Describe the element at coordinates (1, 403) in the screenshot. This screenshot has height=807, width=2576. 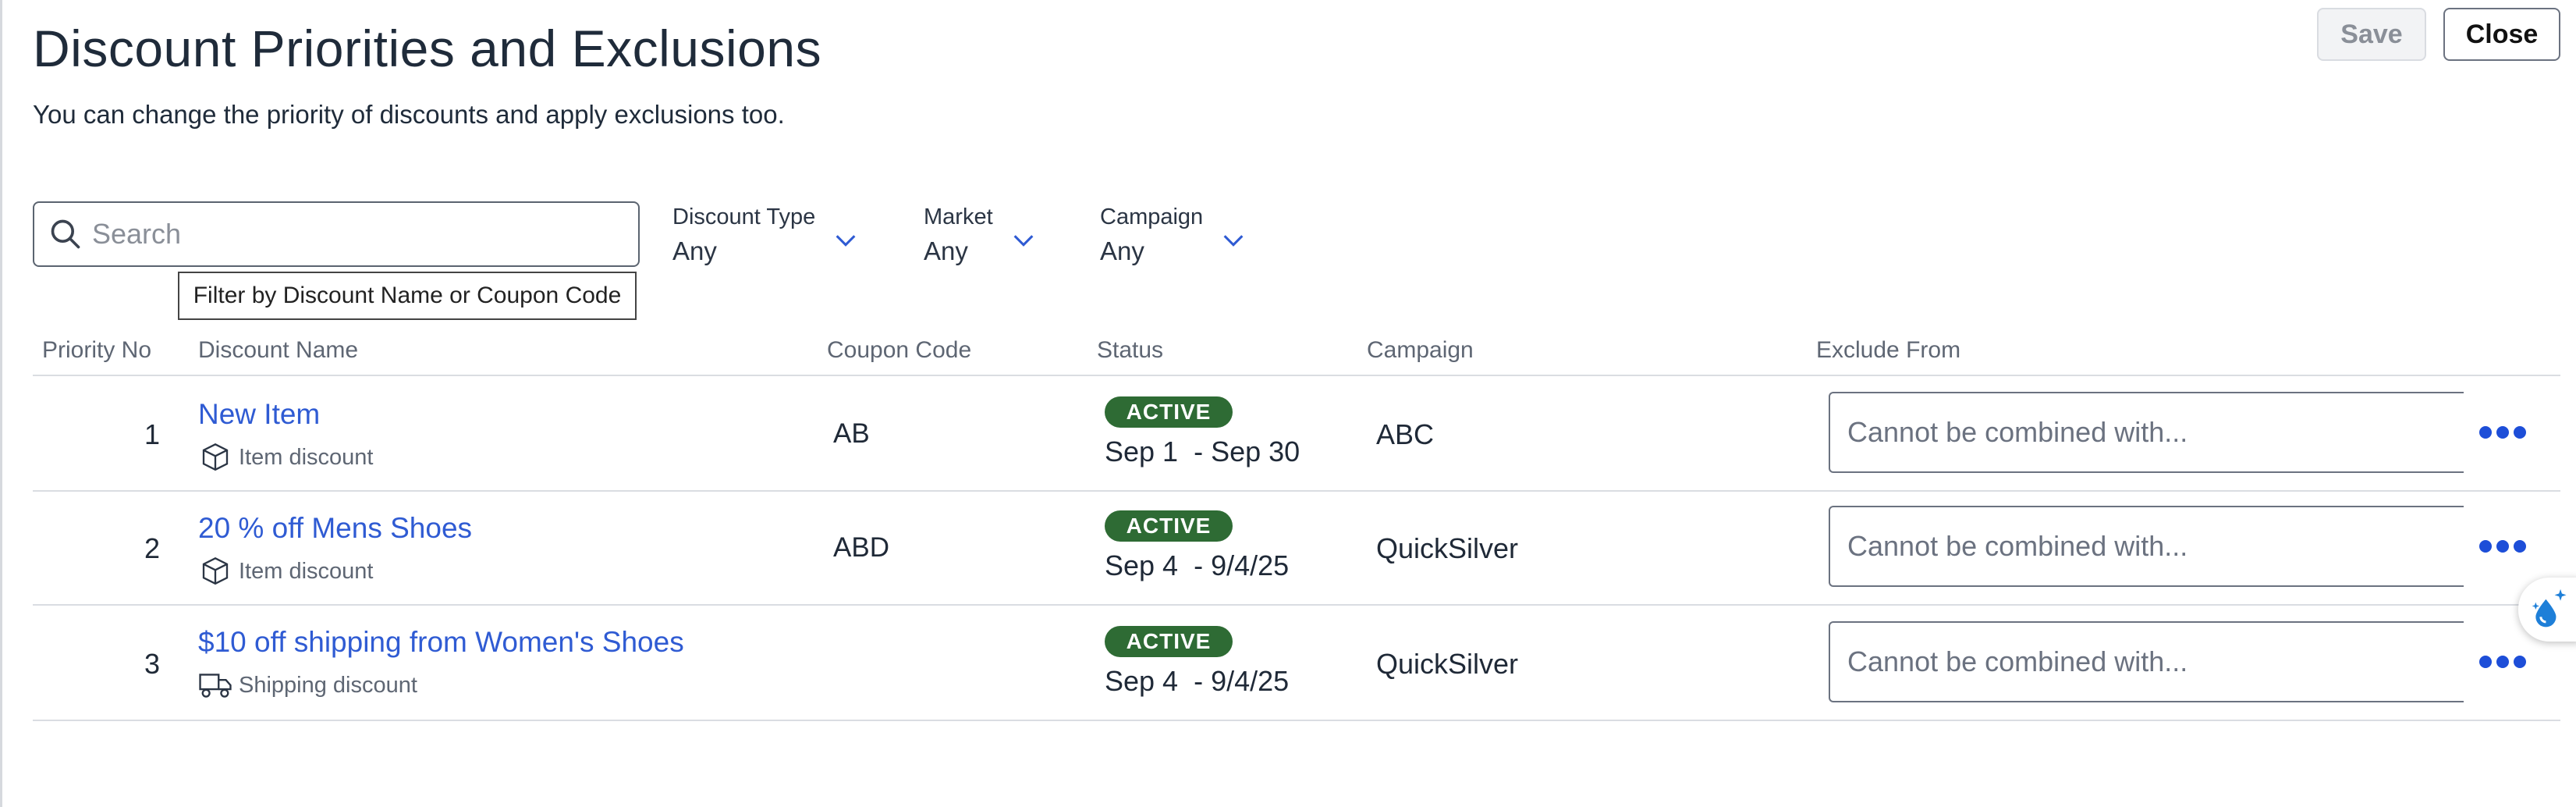
I see `left-border` at that location.